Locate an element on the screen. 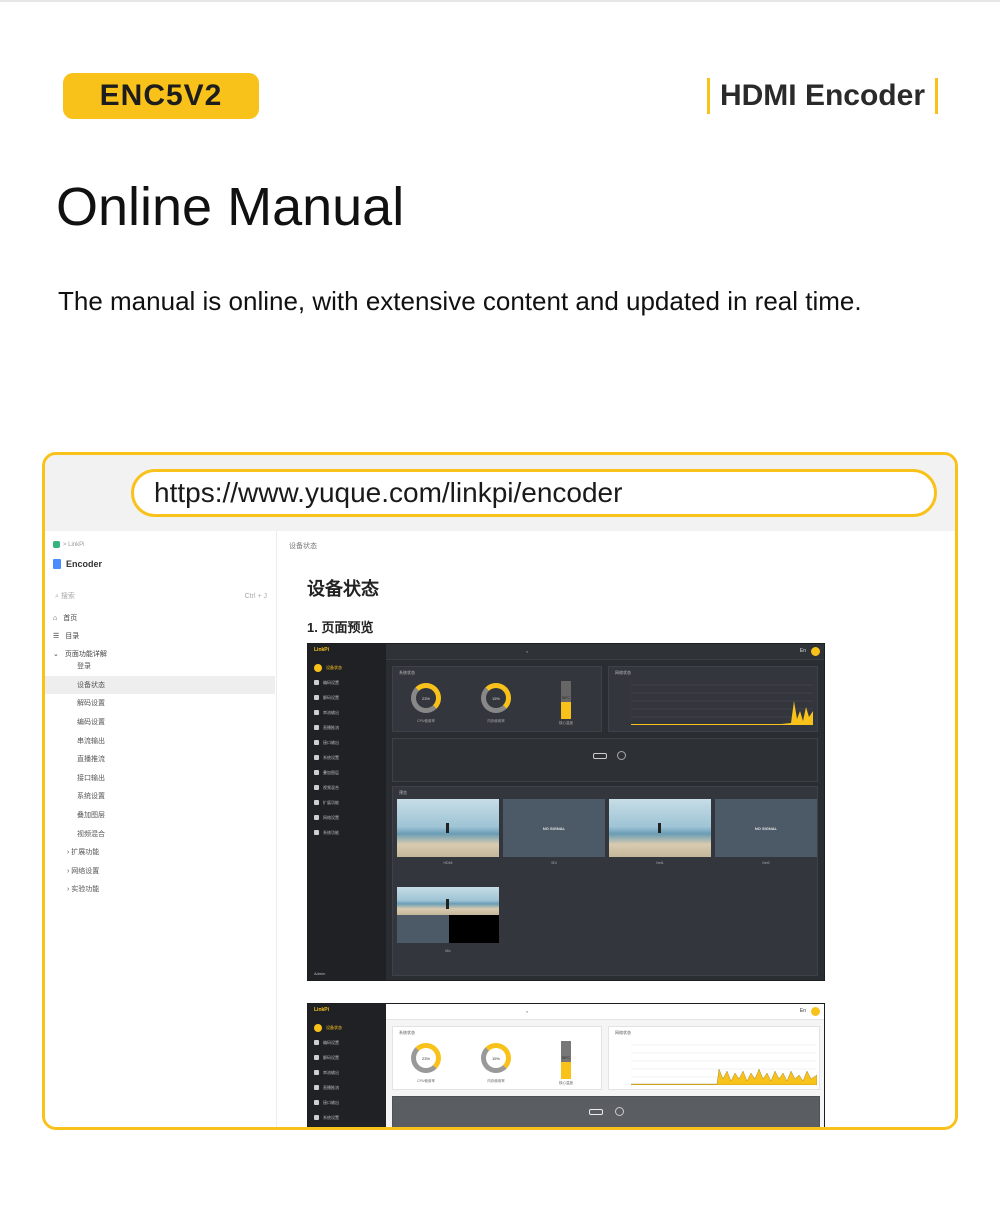 Image resolution: width=1000 pixels, height=1212 pixels. sidebar-search: ⌕ 搜索 Ctrl + J is located at coordinates (161, 596).